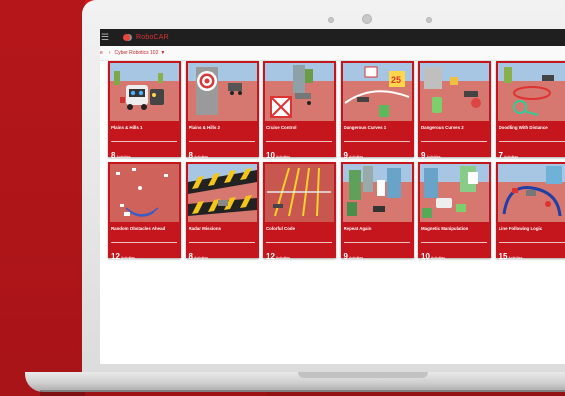 This screenshot has height=396, width=565. I want to click on breadcrumb-course: Cyber Robotics 102, so click(136, 53).